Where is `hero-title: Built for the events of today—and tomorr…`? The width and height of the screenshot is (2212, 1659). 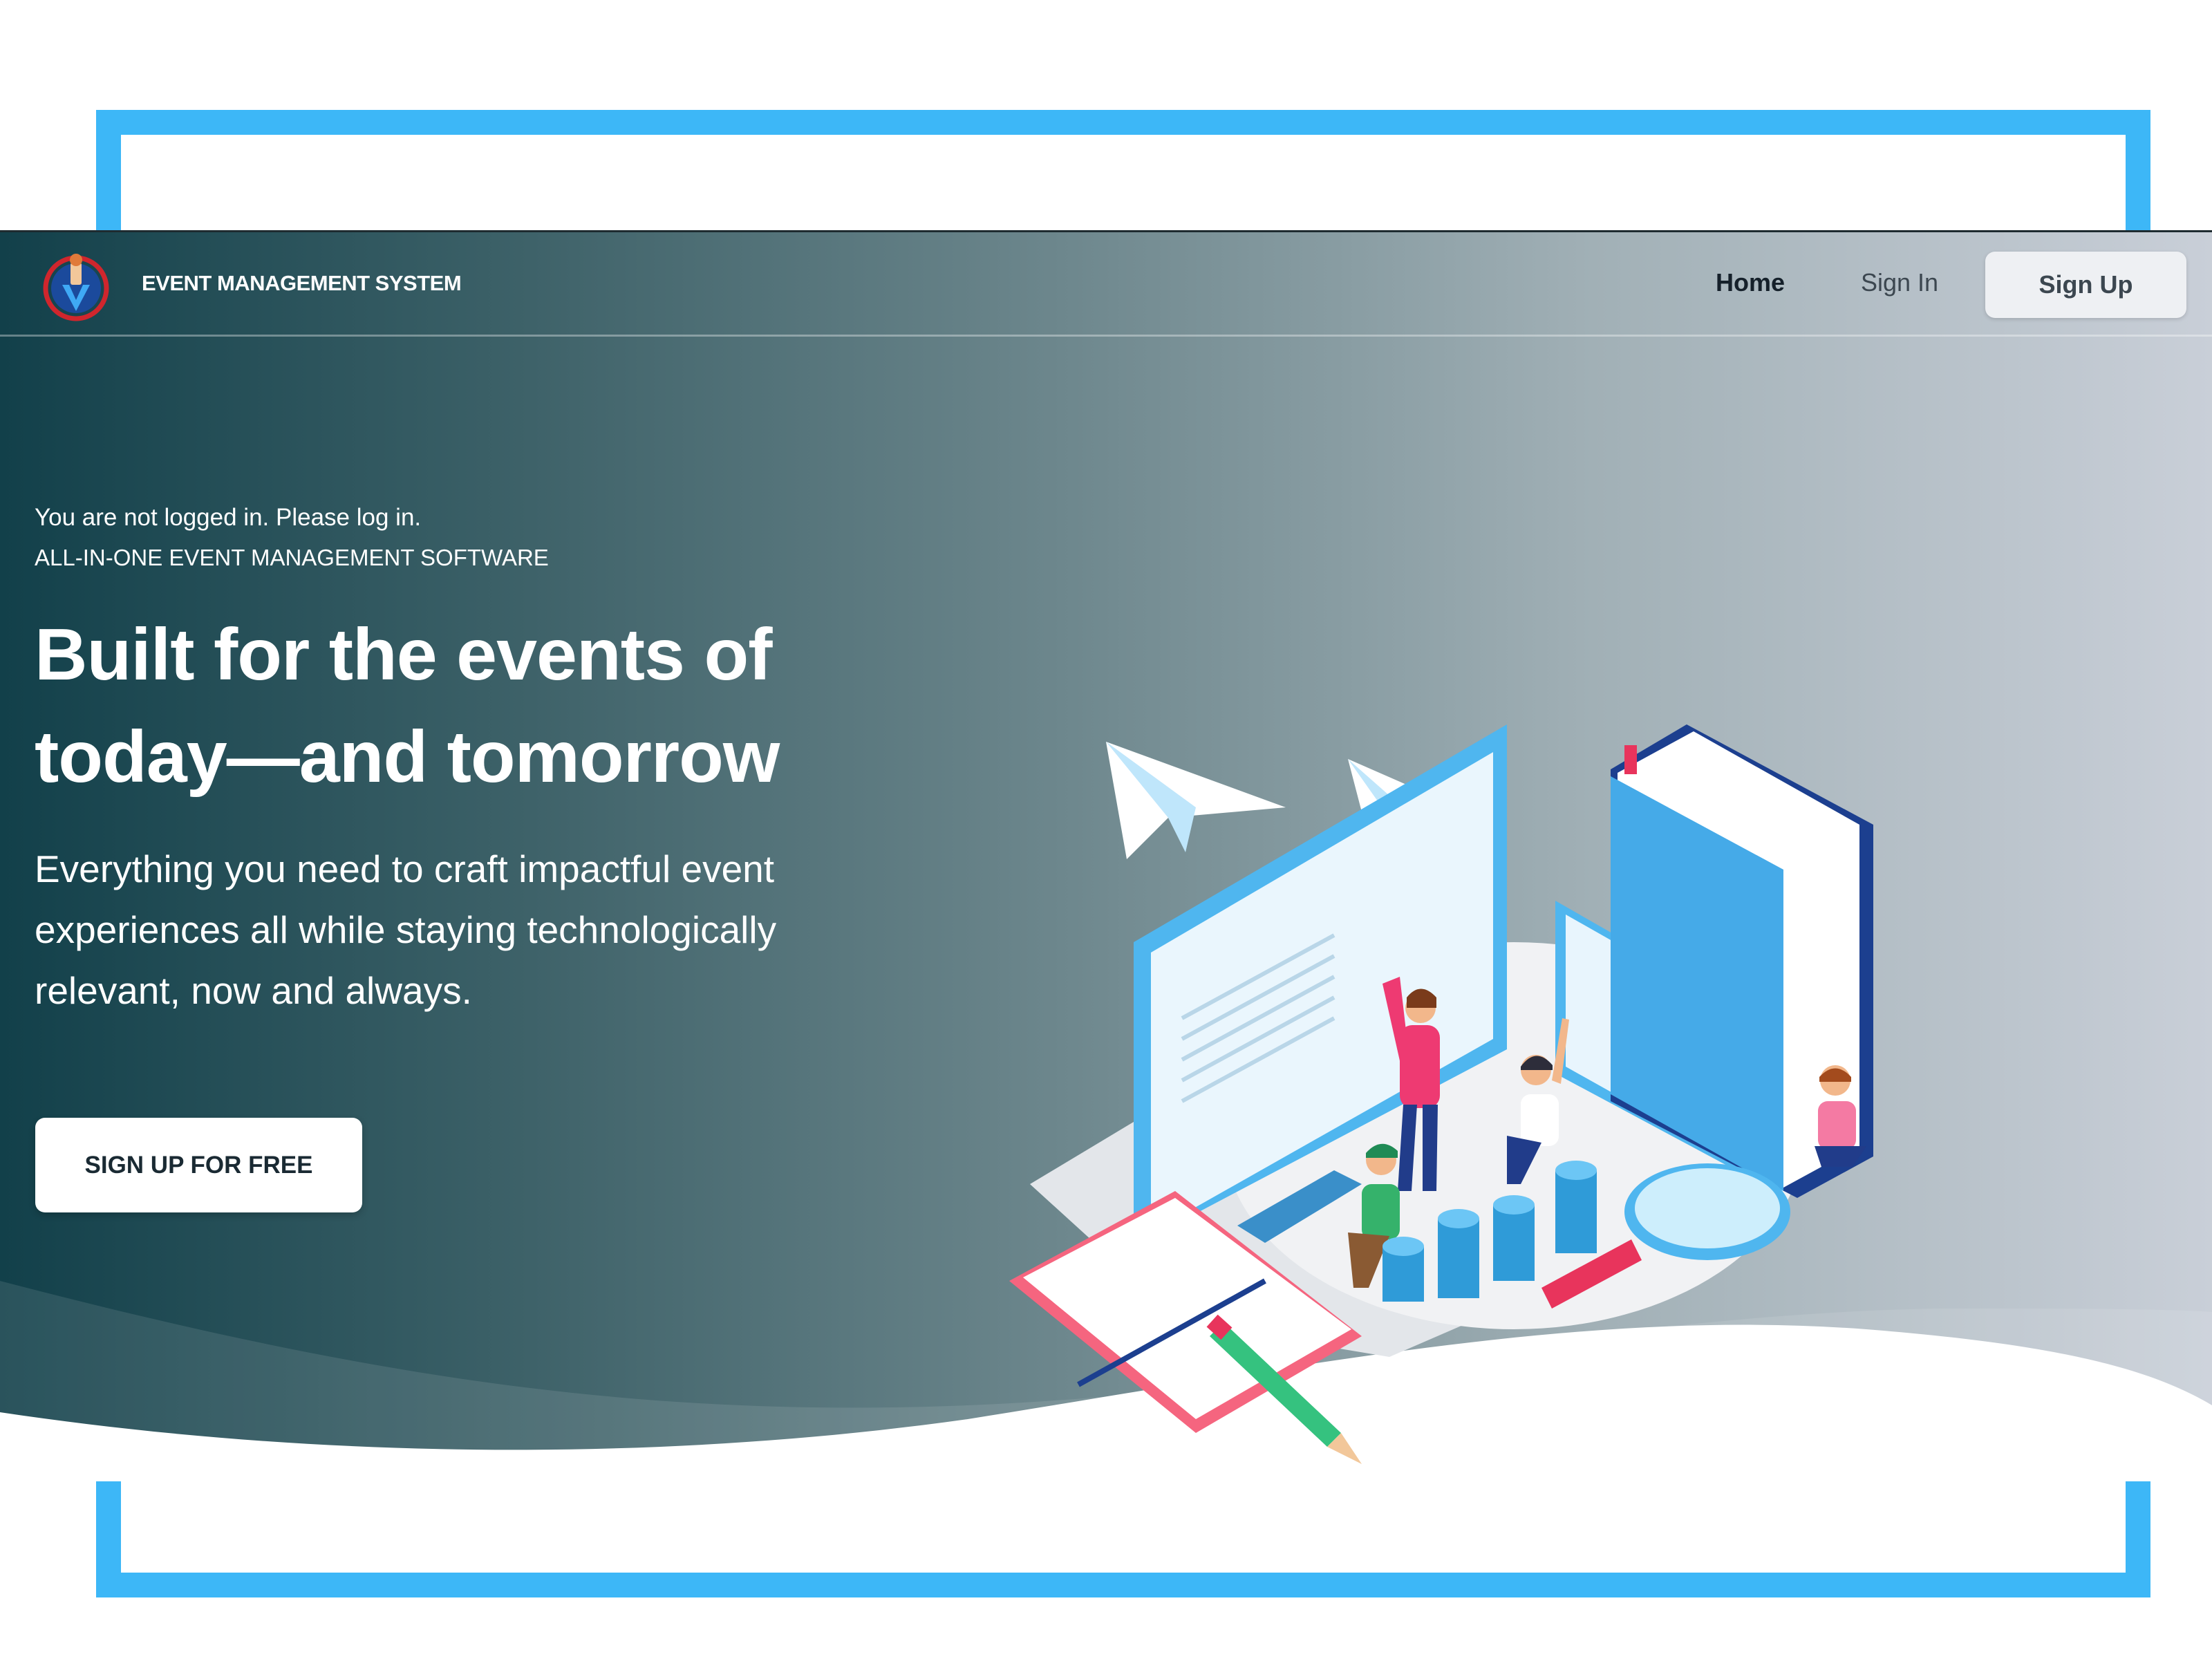 hero-title: Built for the events of today—and tomorr… is located at coordinates (484, 705).